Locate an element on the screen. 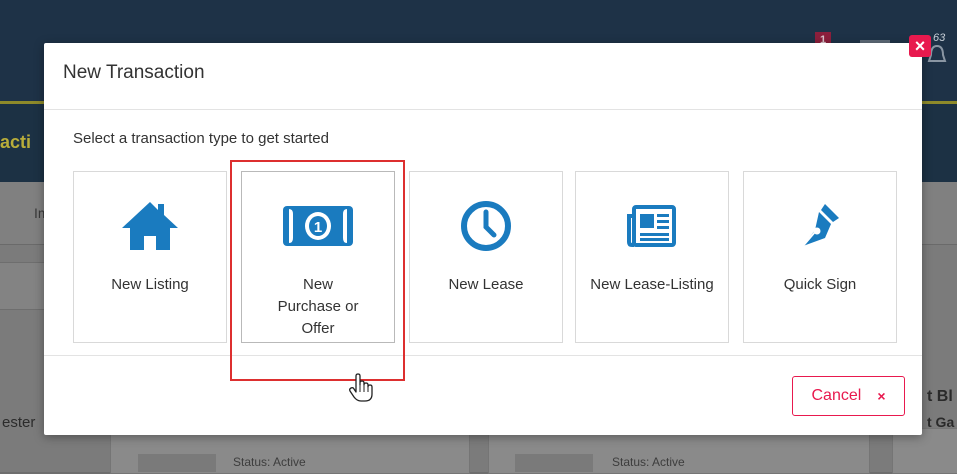  tile-new-listing: New Listing is located at coordinates (150, 257).